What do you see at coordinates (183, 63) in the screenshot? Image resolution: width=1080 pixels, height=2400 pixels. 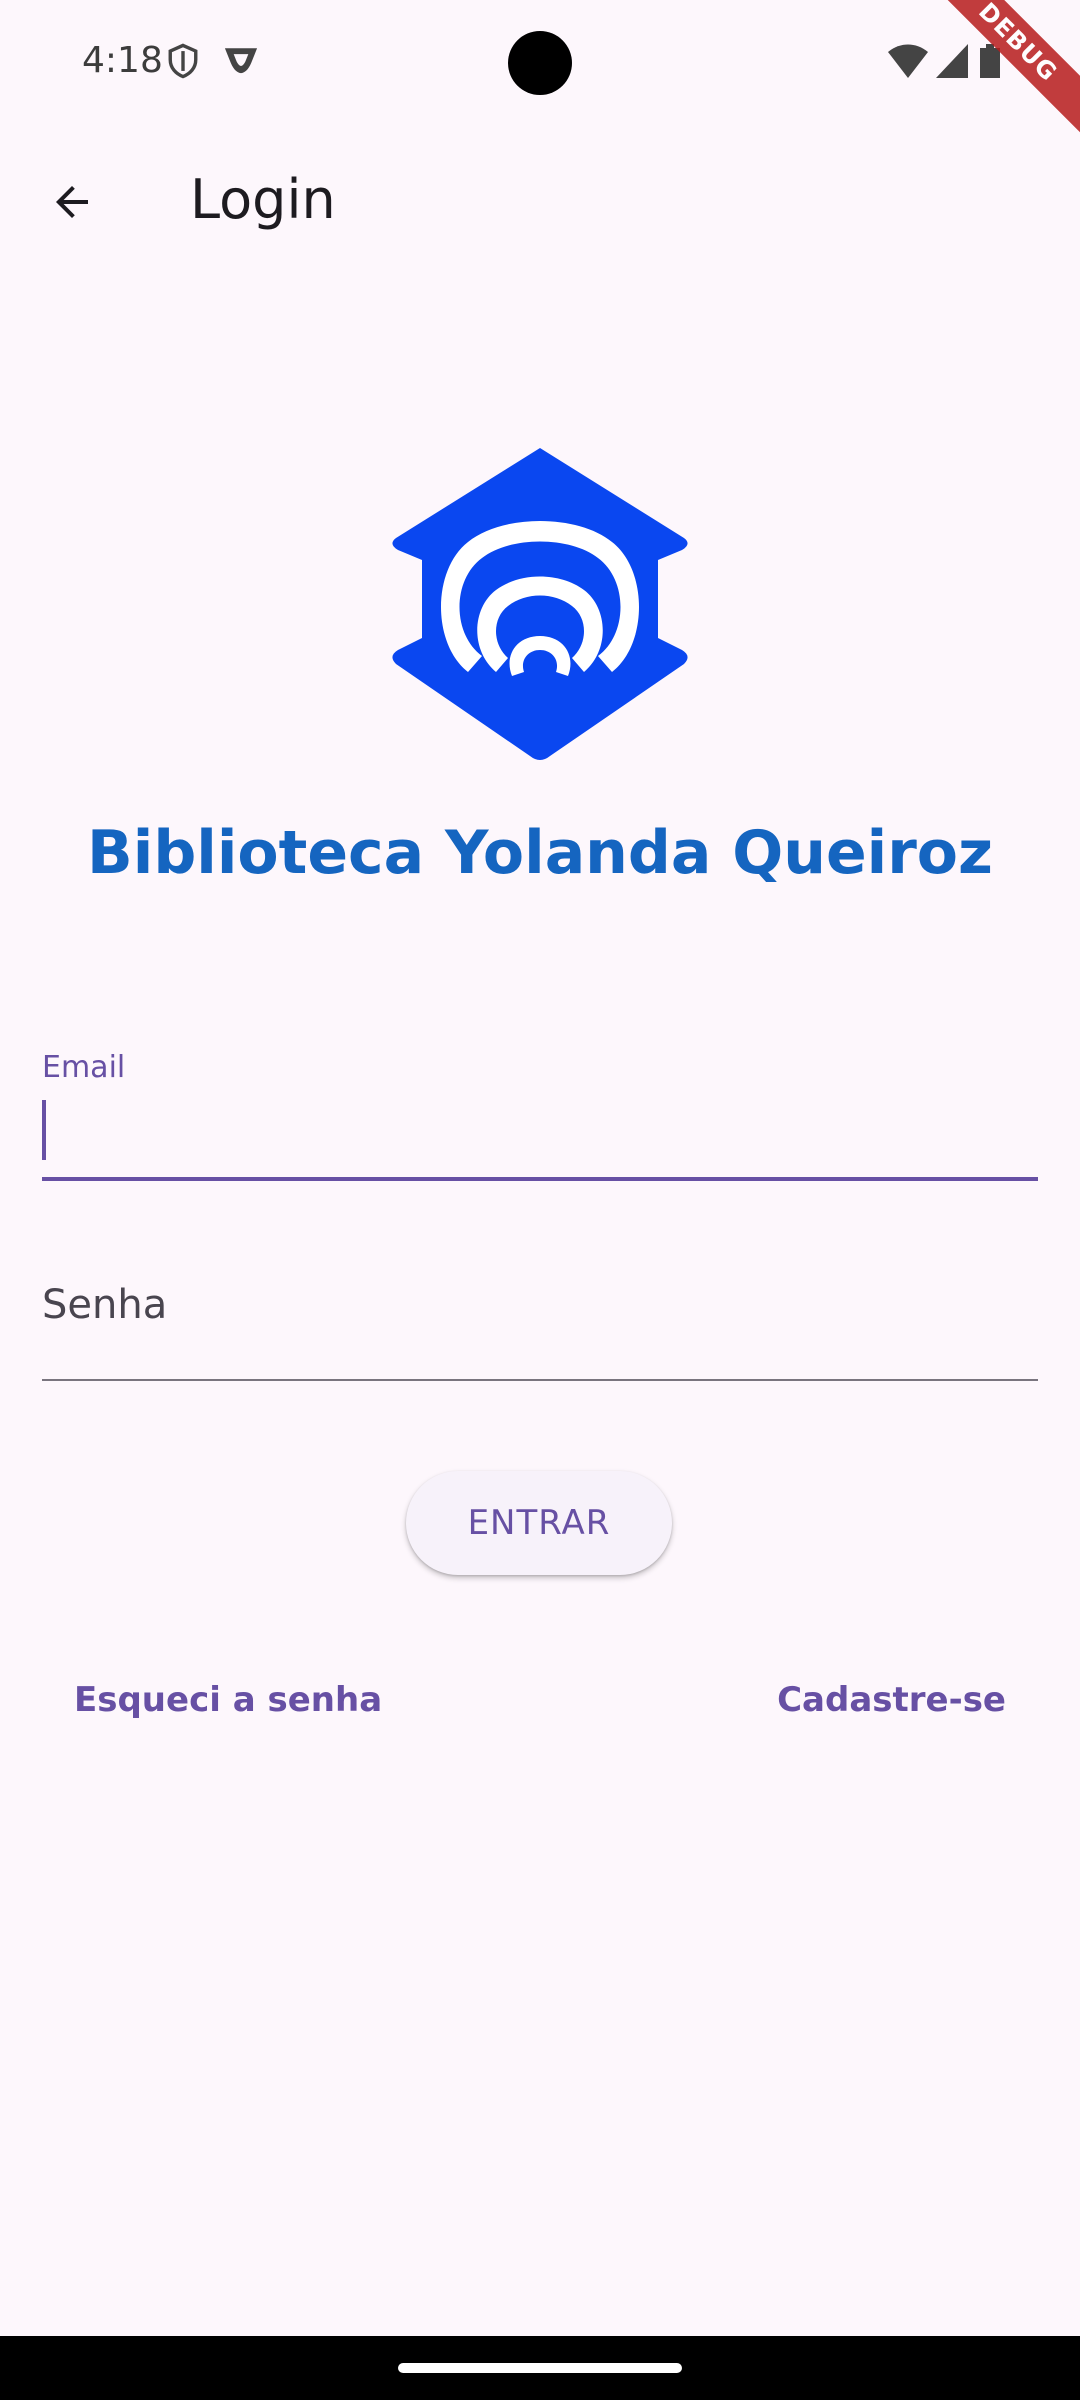 I see `shield-icon` at bounding box center [183, 63].